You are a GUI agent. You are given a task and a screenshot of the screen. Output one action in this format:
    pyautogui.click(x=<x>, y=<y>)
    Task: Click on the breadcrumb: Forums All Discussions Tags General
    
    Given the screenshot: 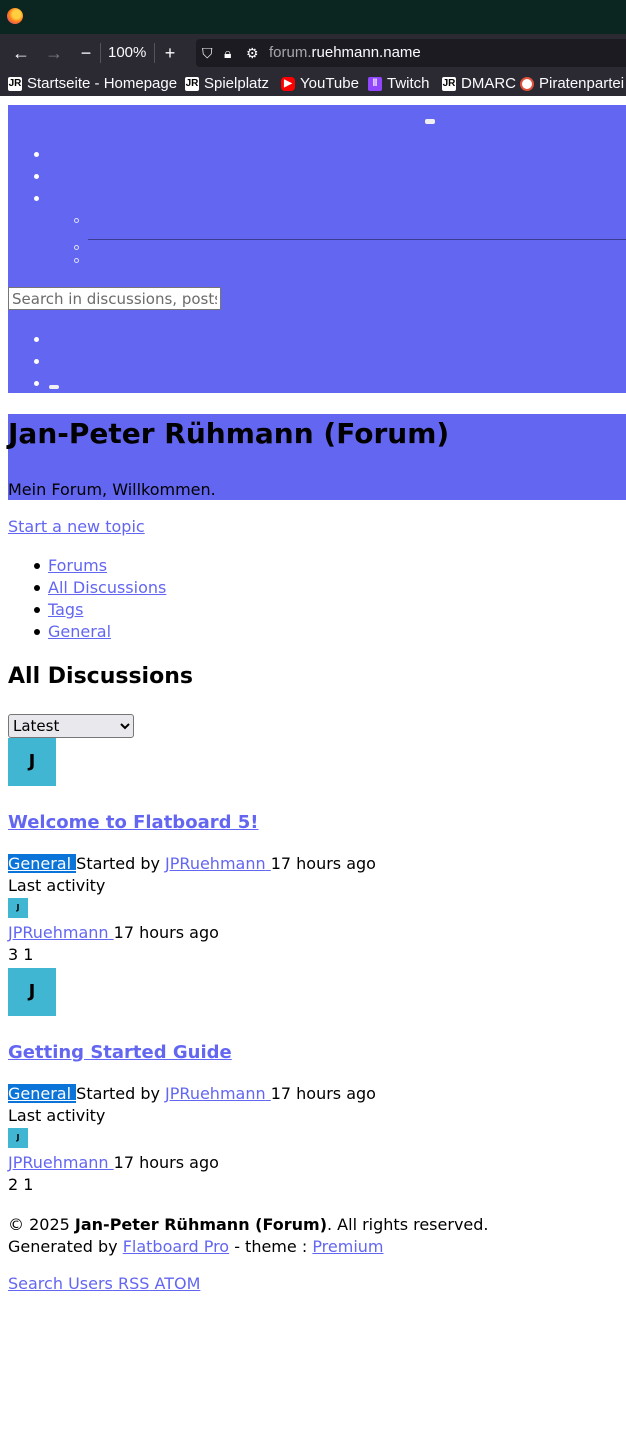 What is the action you would take?
    pyautogui.click(x=87, y=599)
    